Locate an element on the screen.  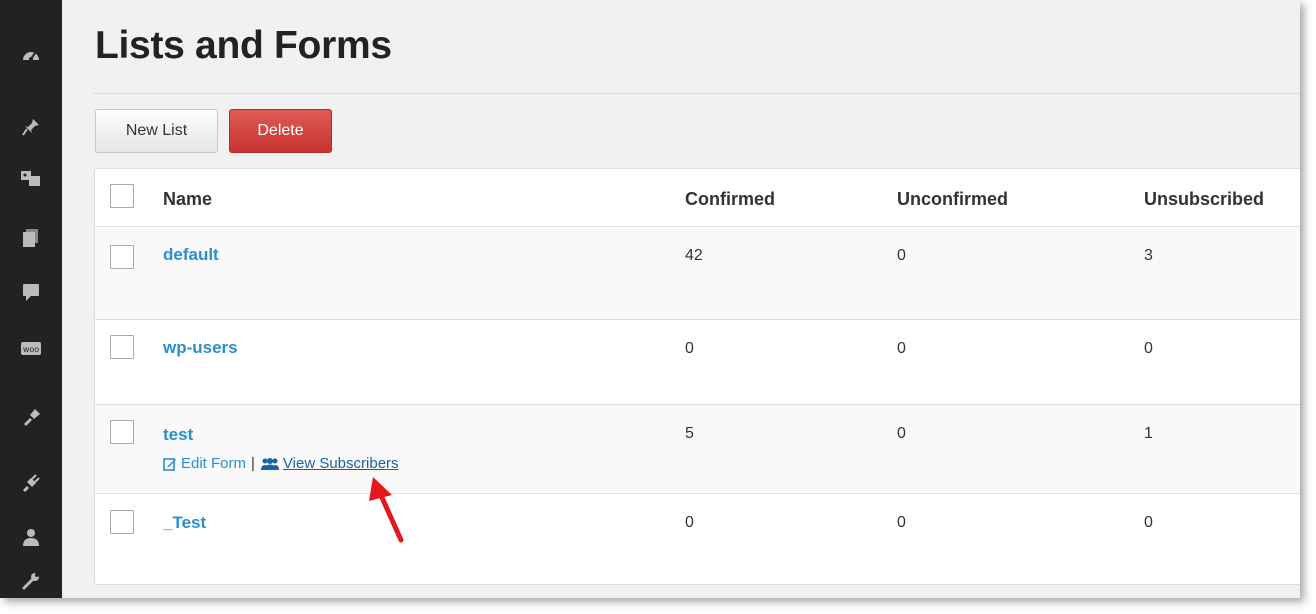
title-divider is located at coordinates (696, 93).